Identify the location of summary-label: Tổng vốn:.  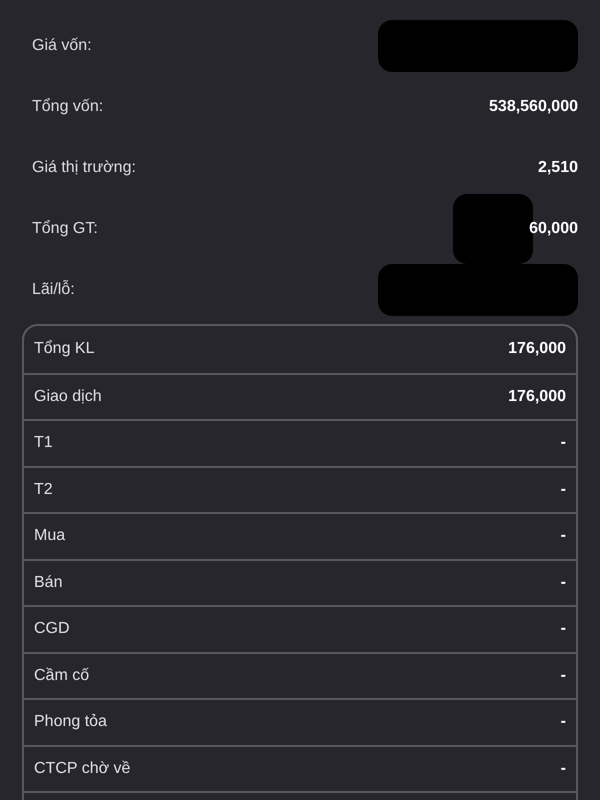
(68, 106).